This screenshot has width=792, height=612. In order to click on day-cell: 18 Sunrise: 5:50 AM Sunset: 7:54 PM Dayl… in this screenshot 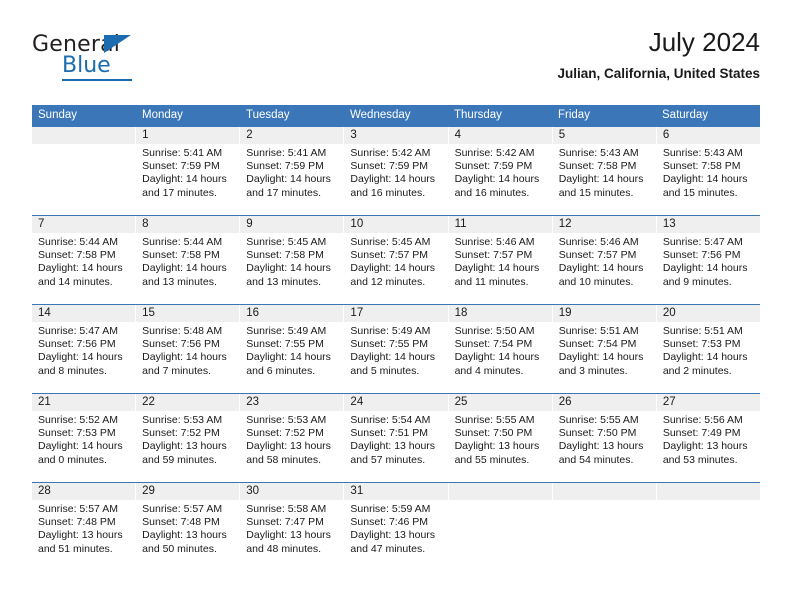, I will do `click(500, 349)`.